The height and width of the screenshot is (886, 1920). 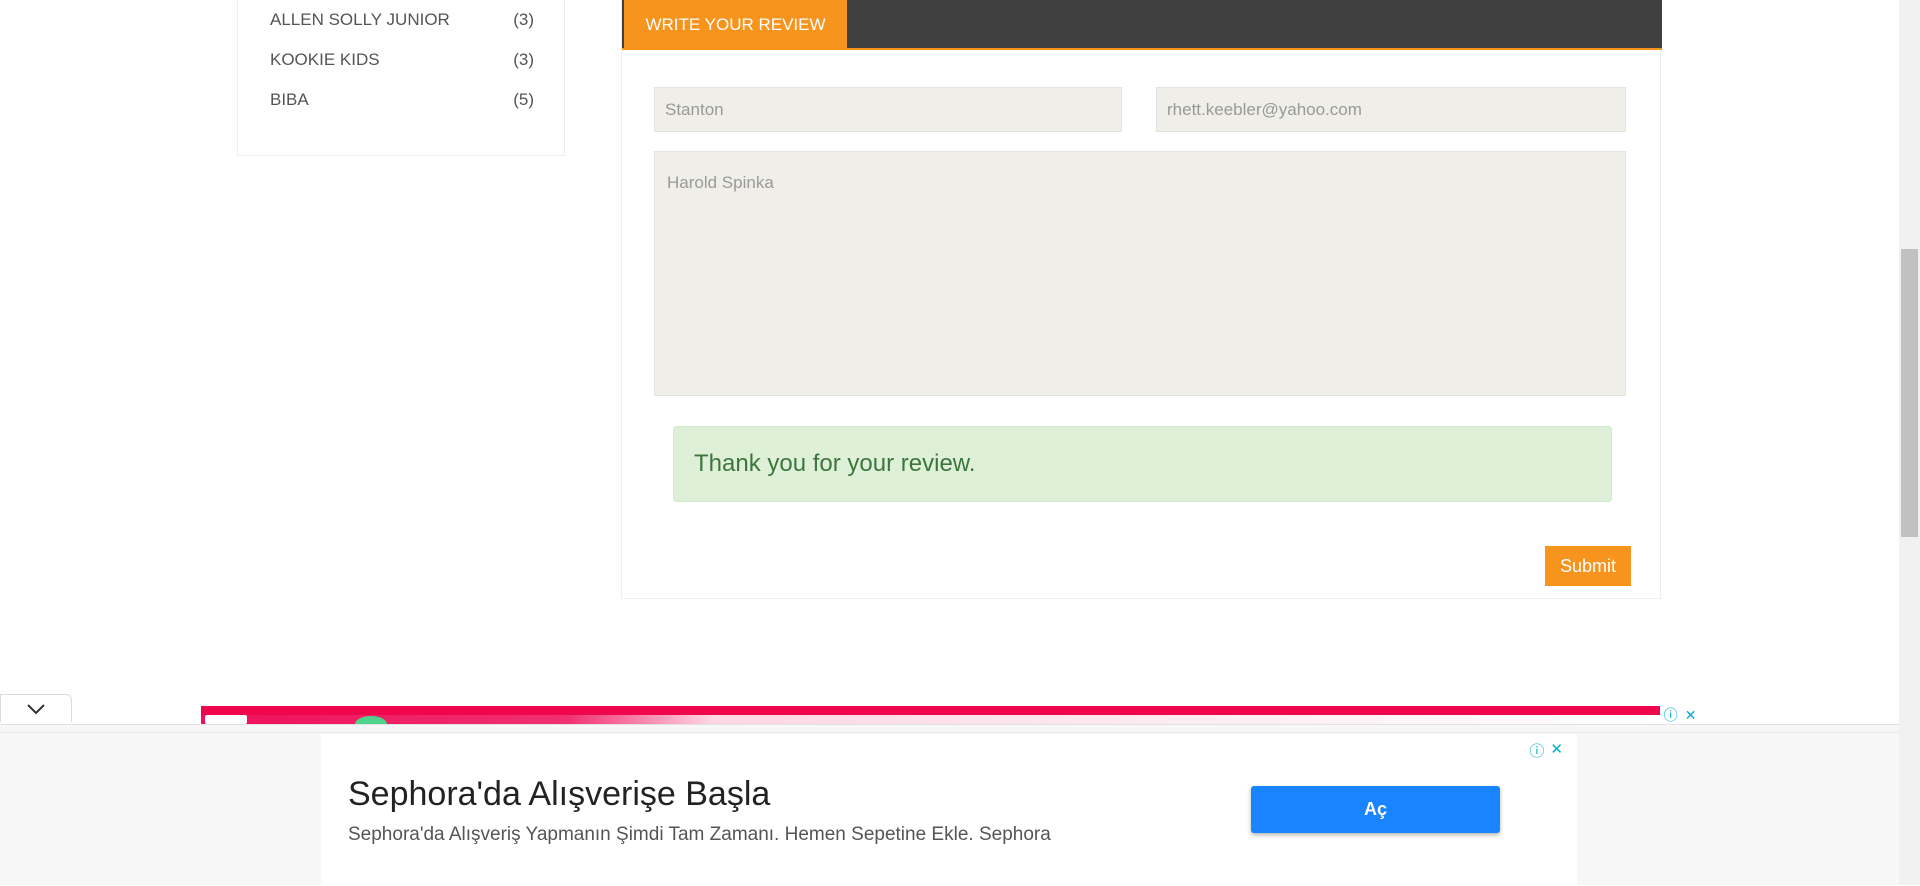 I want to click on chevron-down-icon, so click(x=36, y=708).